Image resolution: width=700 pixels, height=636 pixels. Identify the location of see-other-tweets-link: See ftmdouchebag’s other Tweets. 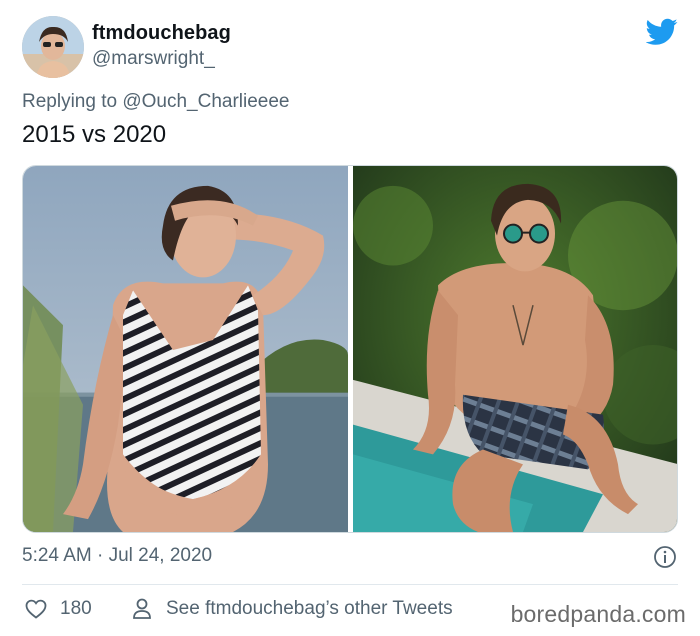
(309, 609).